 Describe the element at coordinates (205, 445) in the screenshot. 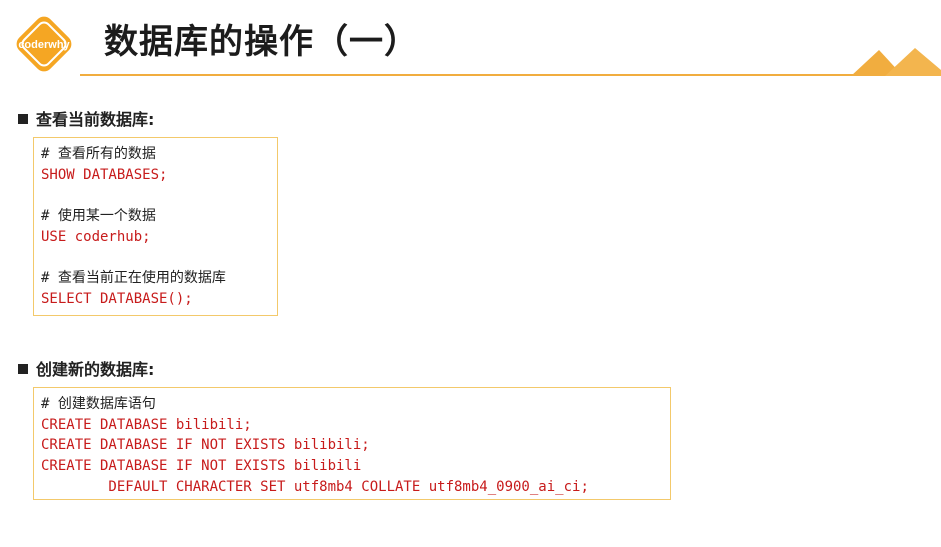

I see `code-line-sql: CREATE DATABASE IF NOT EXISTS bilibili;` at that location.